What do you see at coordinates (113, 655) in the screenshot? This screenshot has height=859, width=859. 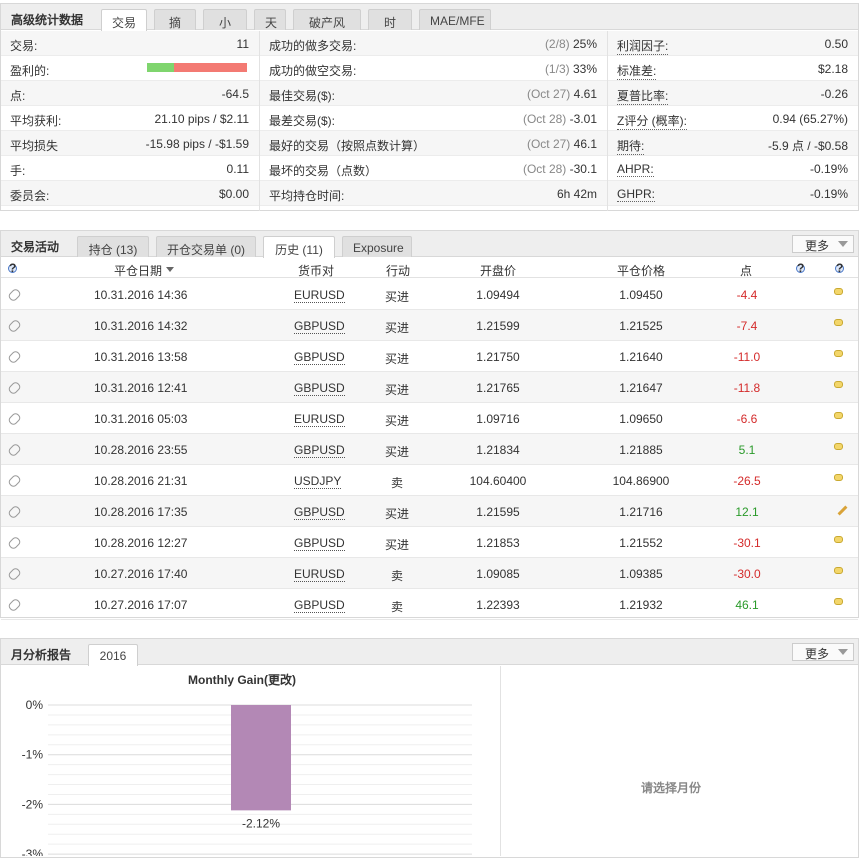 I see `tab-year-2016: 2016` at bounding box center [113, 655].